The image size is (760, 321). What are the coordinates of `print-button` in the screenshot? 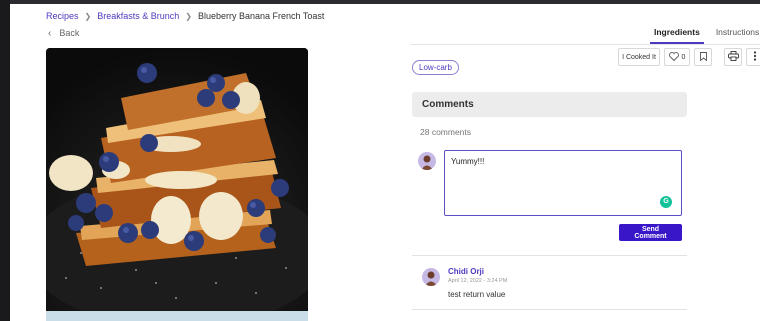 It's located at (733, 57).